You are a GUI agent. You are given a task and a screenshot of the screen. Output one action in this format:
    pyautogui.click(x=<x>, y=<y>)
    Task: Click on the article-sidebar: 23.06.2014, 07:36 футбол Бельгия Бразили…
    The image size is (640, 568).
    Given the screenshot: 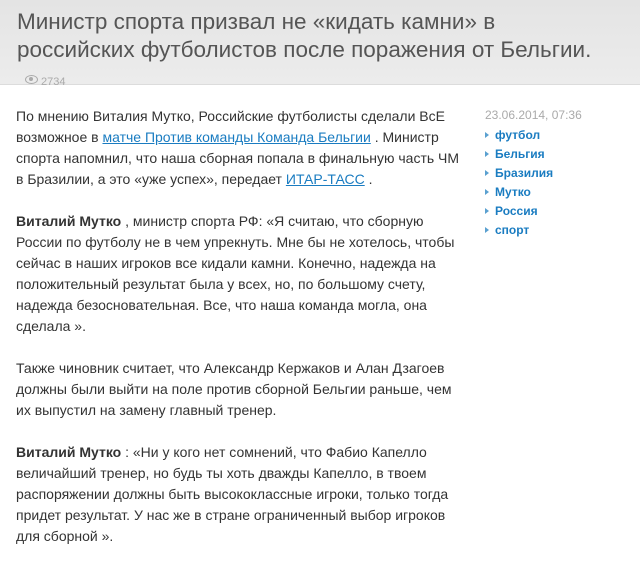 What is the action you would take?
    pyautogui.click(x=560, y=173)
    